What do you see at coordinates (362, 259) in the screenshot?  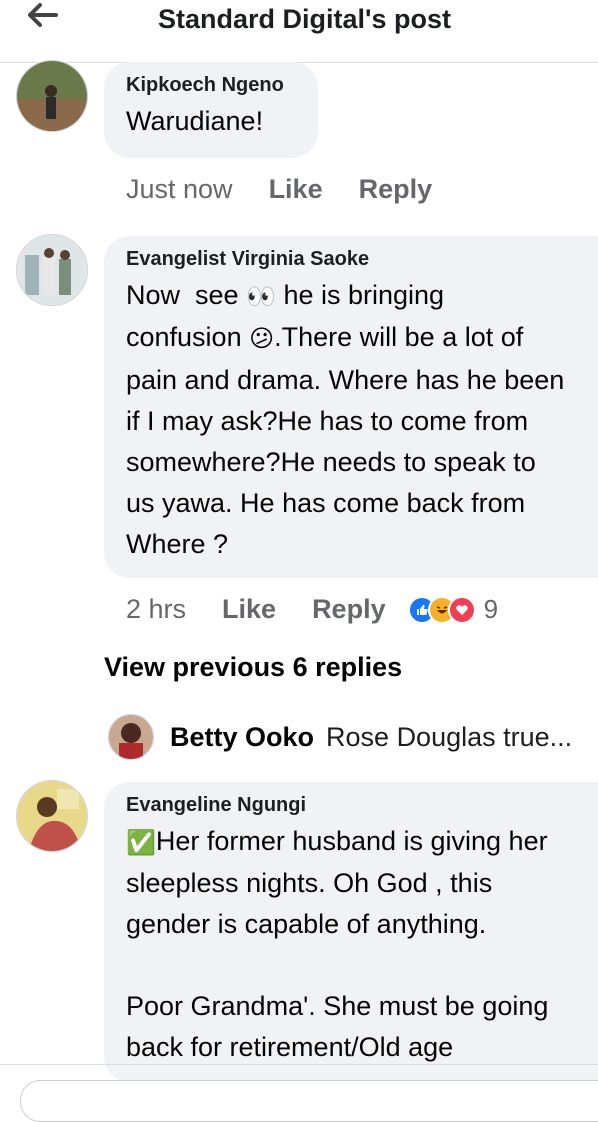 I see `comment-author: Evangelist Virginia Saoke` at bounding box center [362, 259].